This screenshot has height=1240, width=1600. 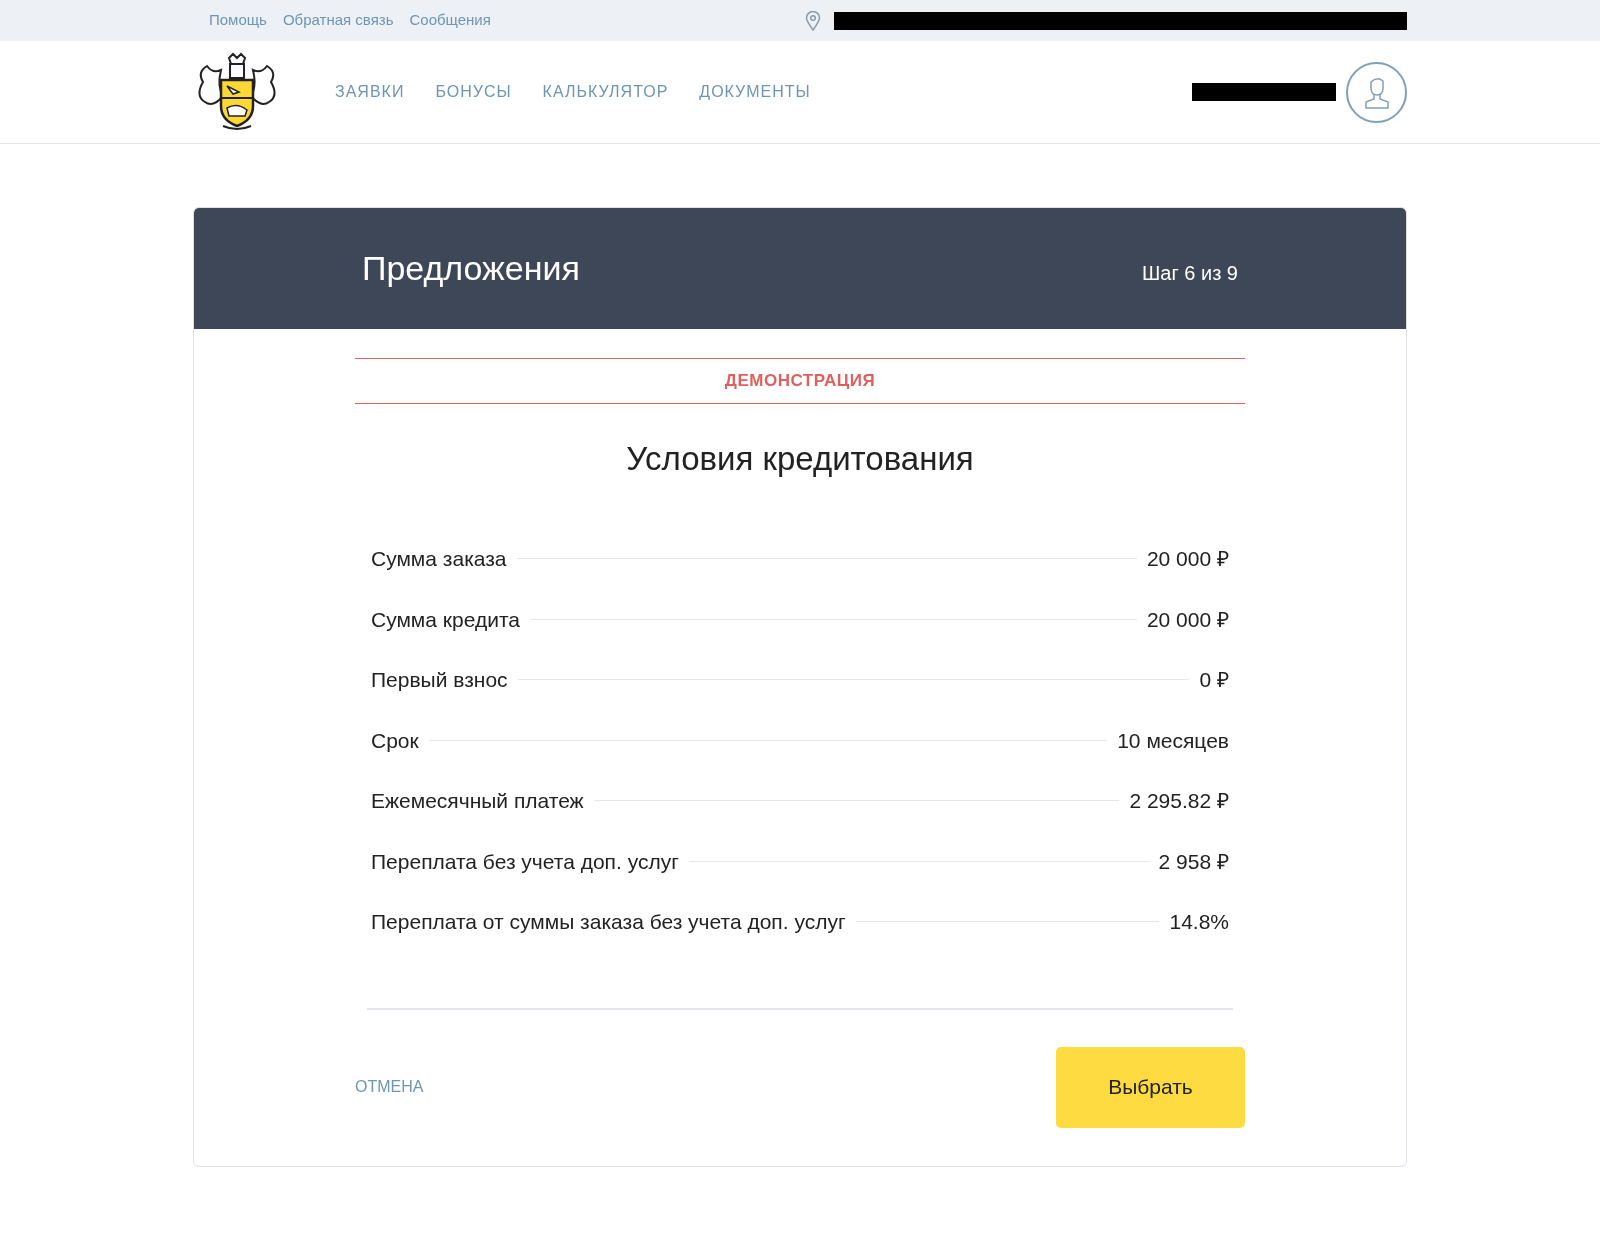 What do you see at coordinates (445, 619) in the screenshot?
I see `term-label: Сумма кредита` at bounding box center [445, 619].